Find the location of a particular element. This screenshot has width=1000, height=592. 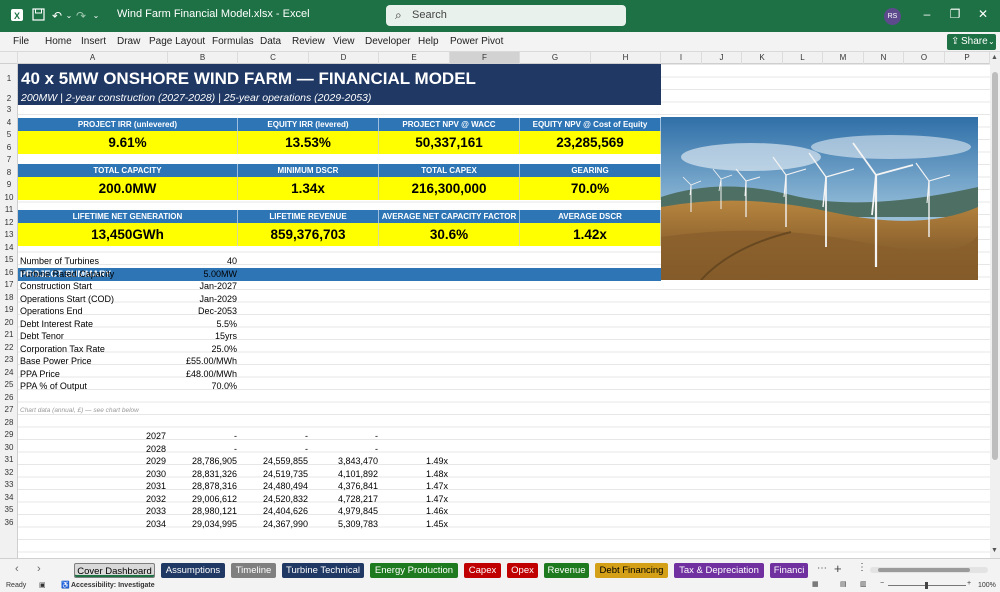

summary-label: Base Power Price is located at coordinates (56, 361).